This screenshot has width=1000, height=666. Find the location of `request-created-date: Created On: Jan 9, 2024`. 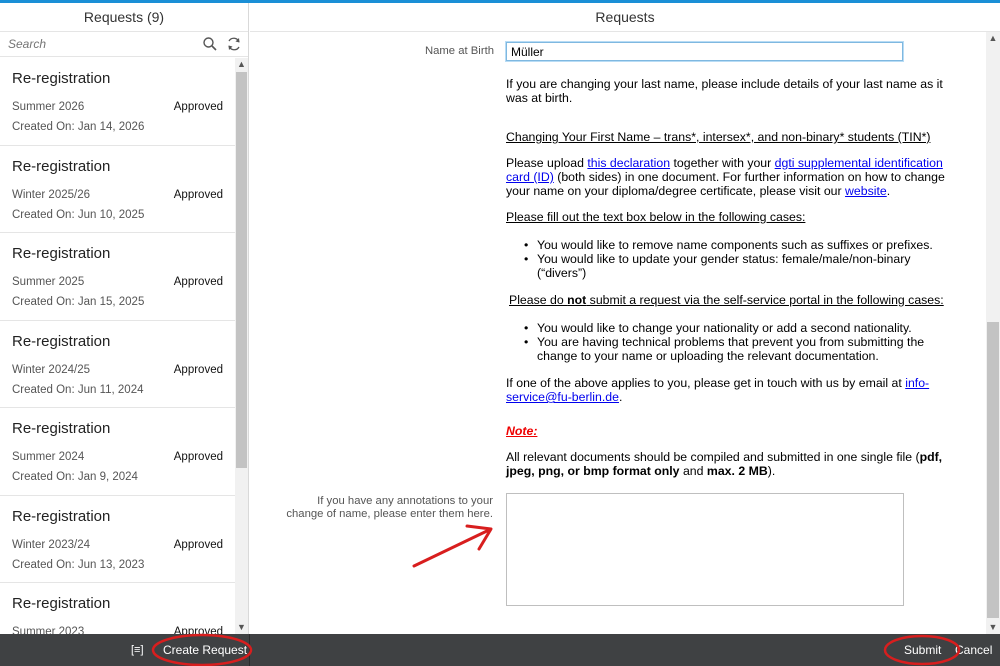

request-created-date: Created On: Jan 9, 2024 is located at coordinates (75, 477).